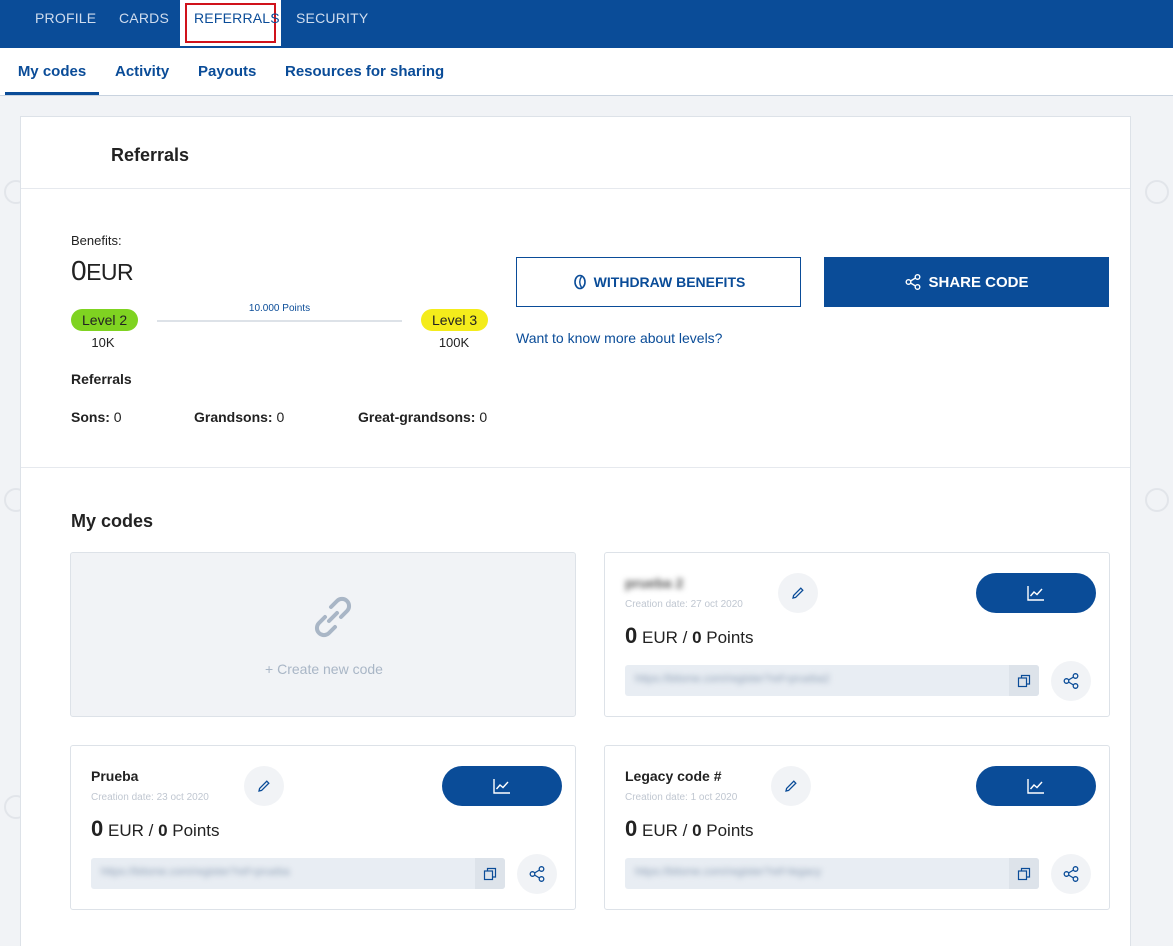 This screenshot has width=1173, height=946. Describe the element at coordinates (96, 240) in the screenshot. I see `benefits-label: Benefits:` at that location.